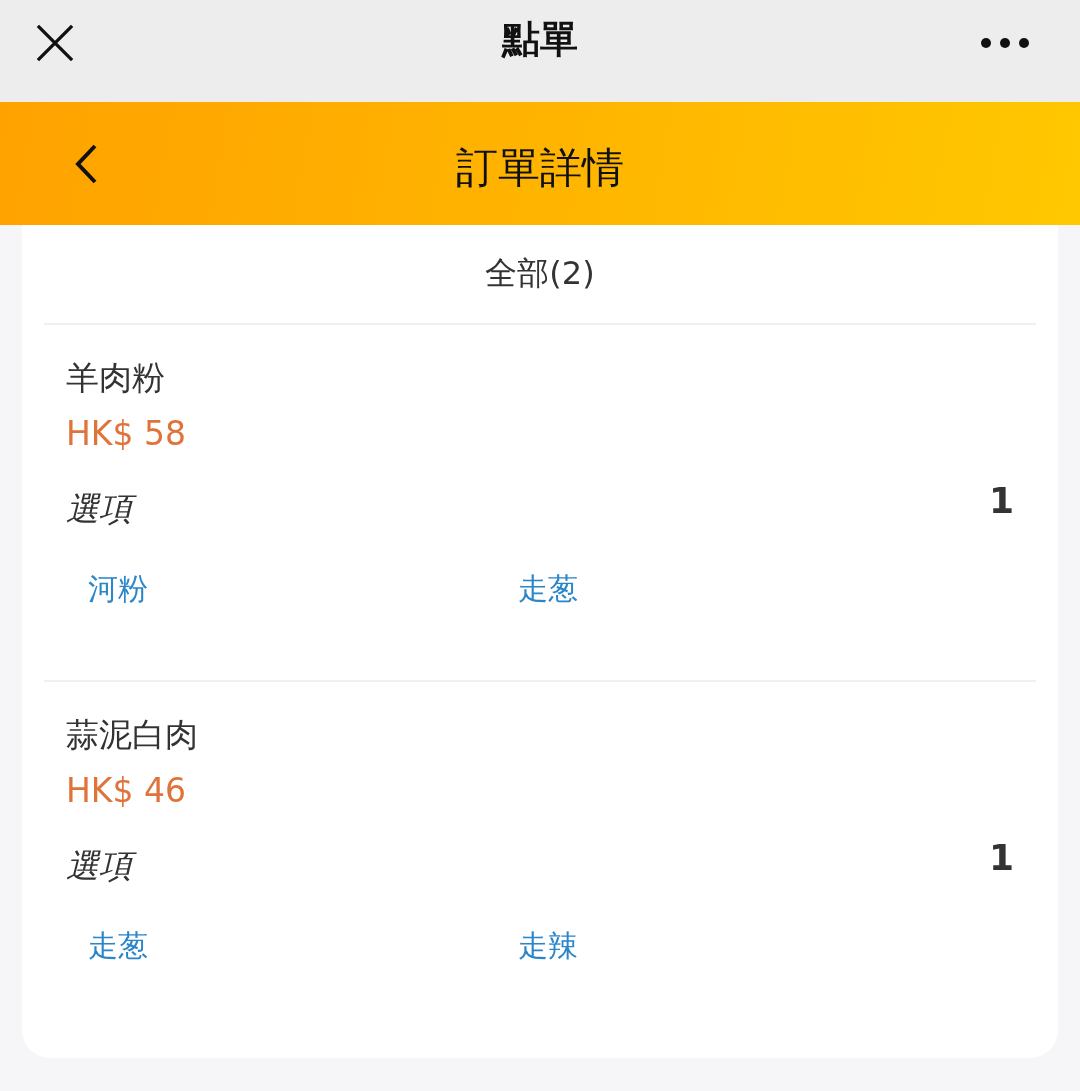 The width and height of the screenshot is (1080, 1091). I want to click on dish-price: HK$ 58, so click(126, 434).